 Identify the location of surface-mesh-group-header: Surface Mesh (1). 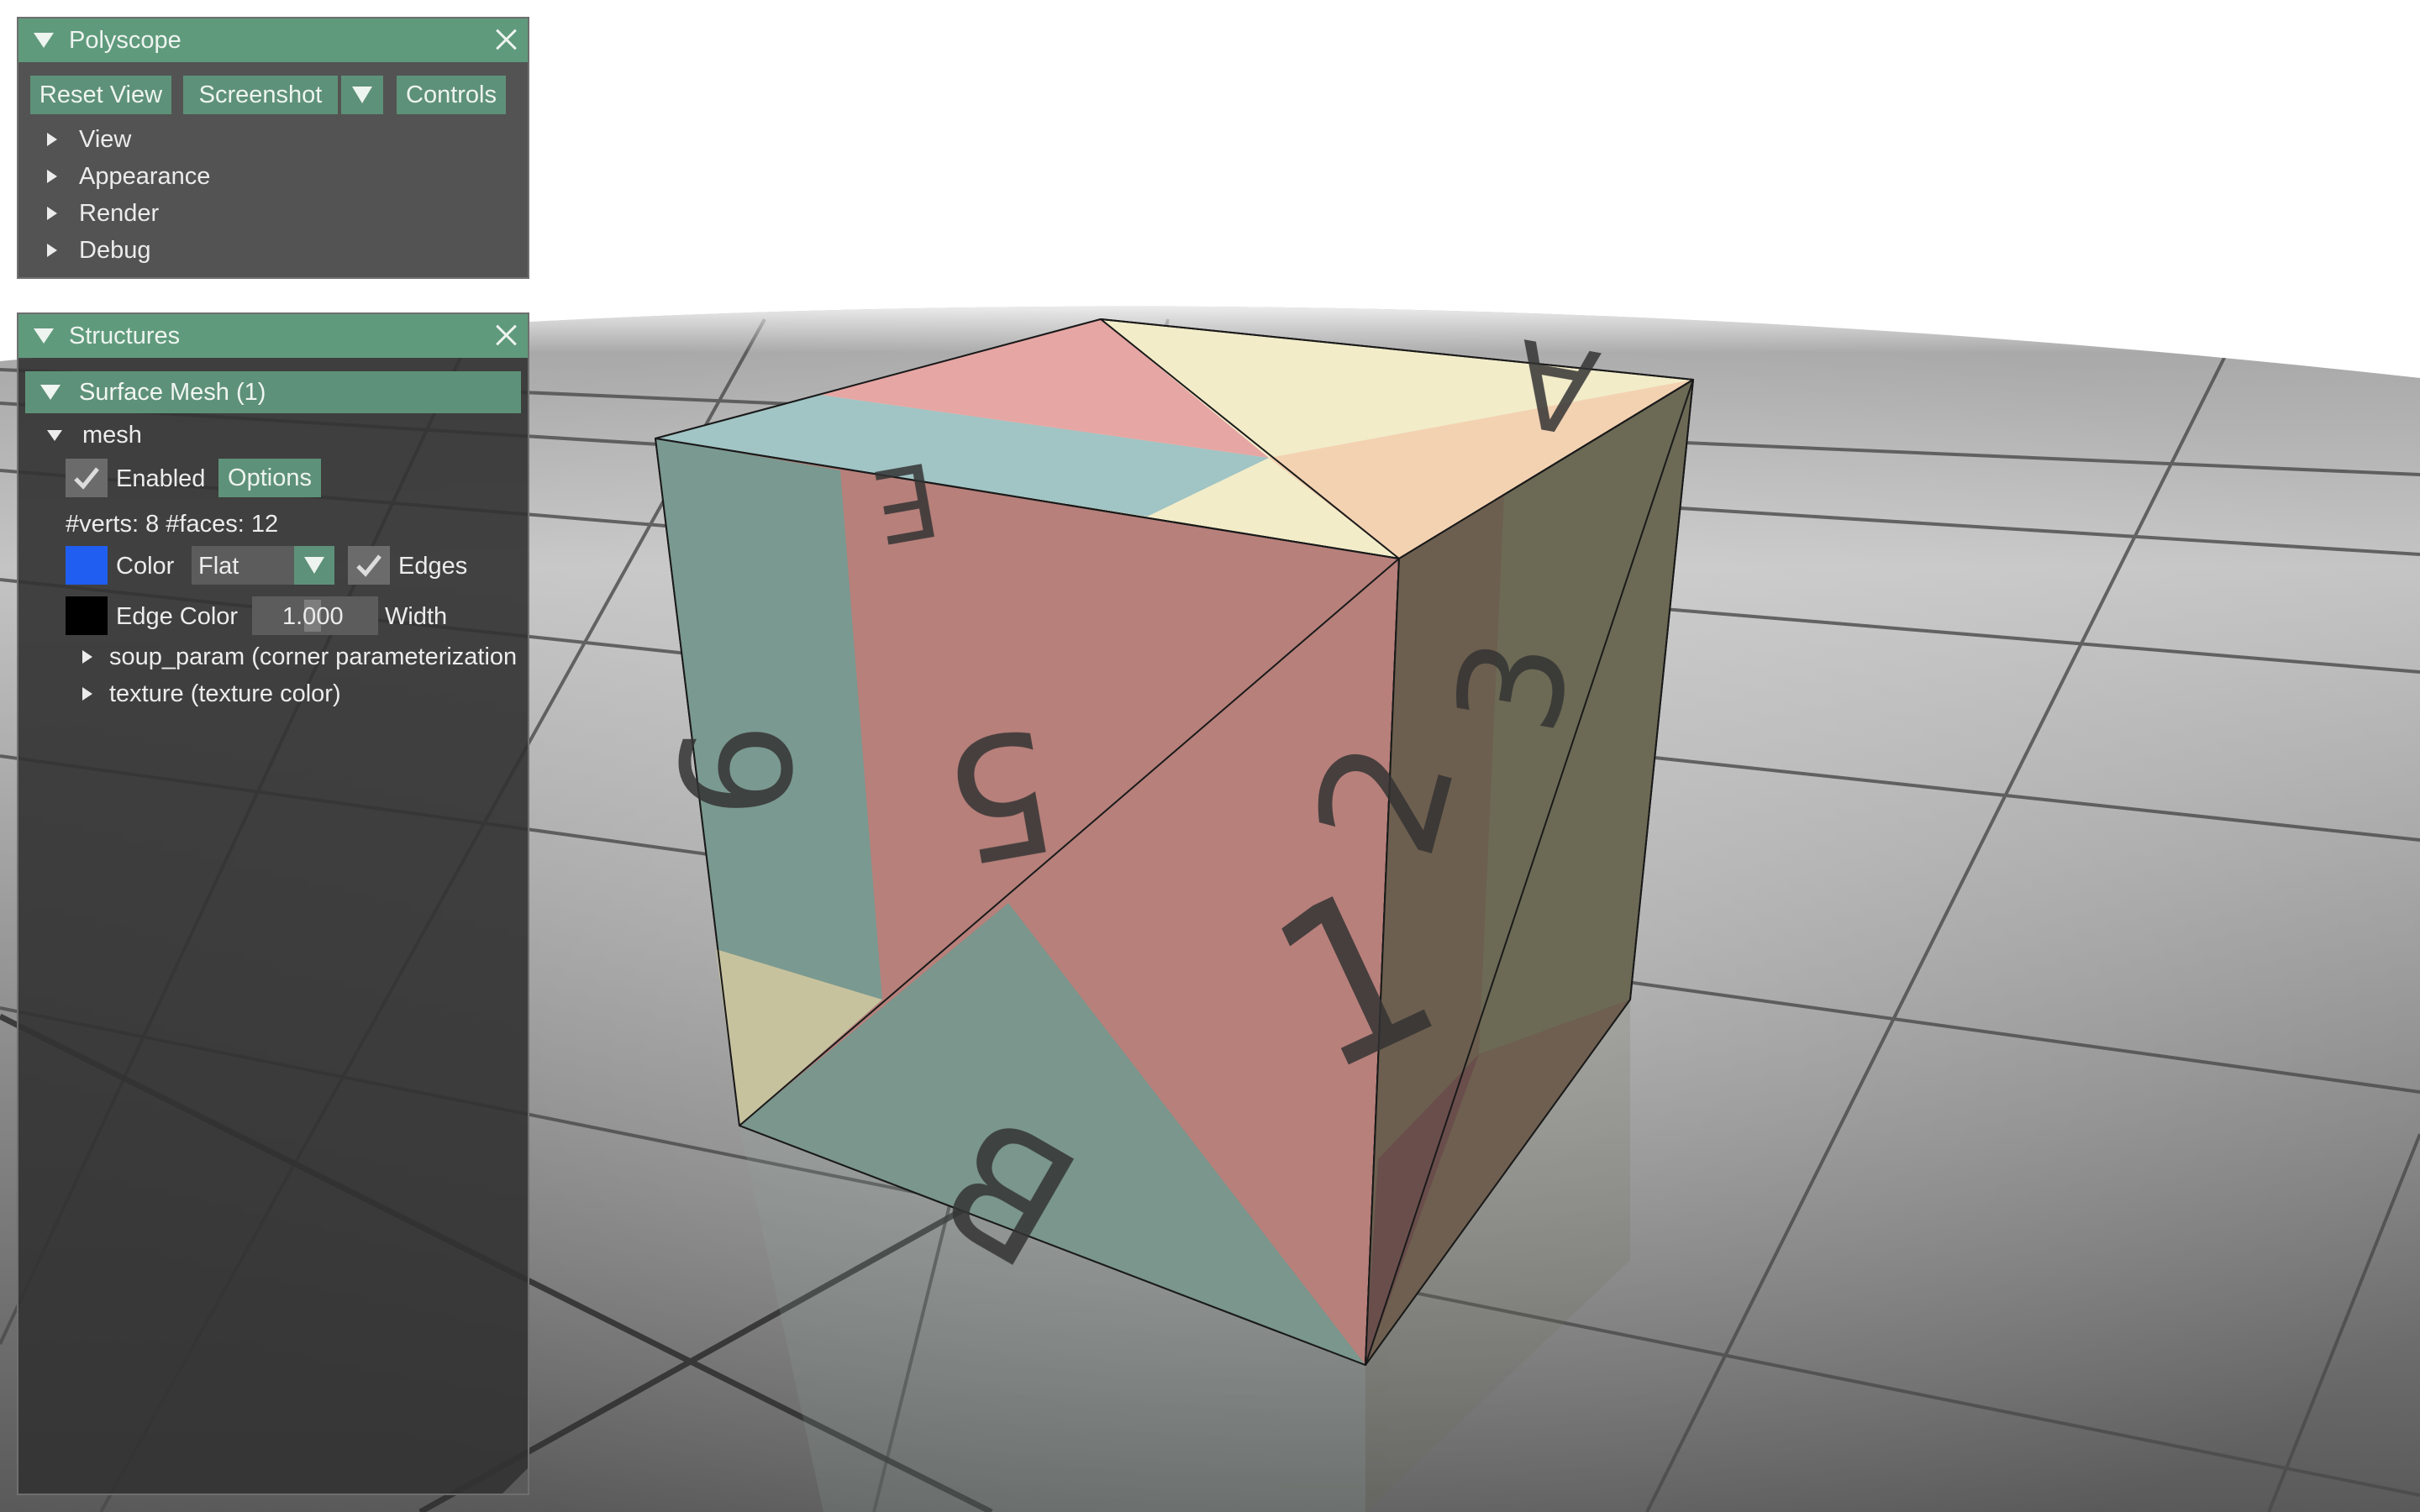
(273, 392).